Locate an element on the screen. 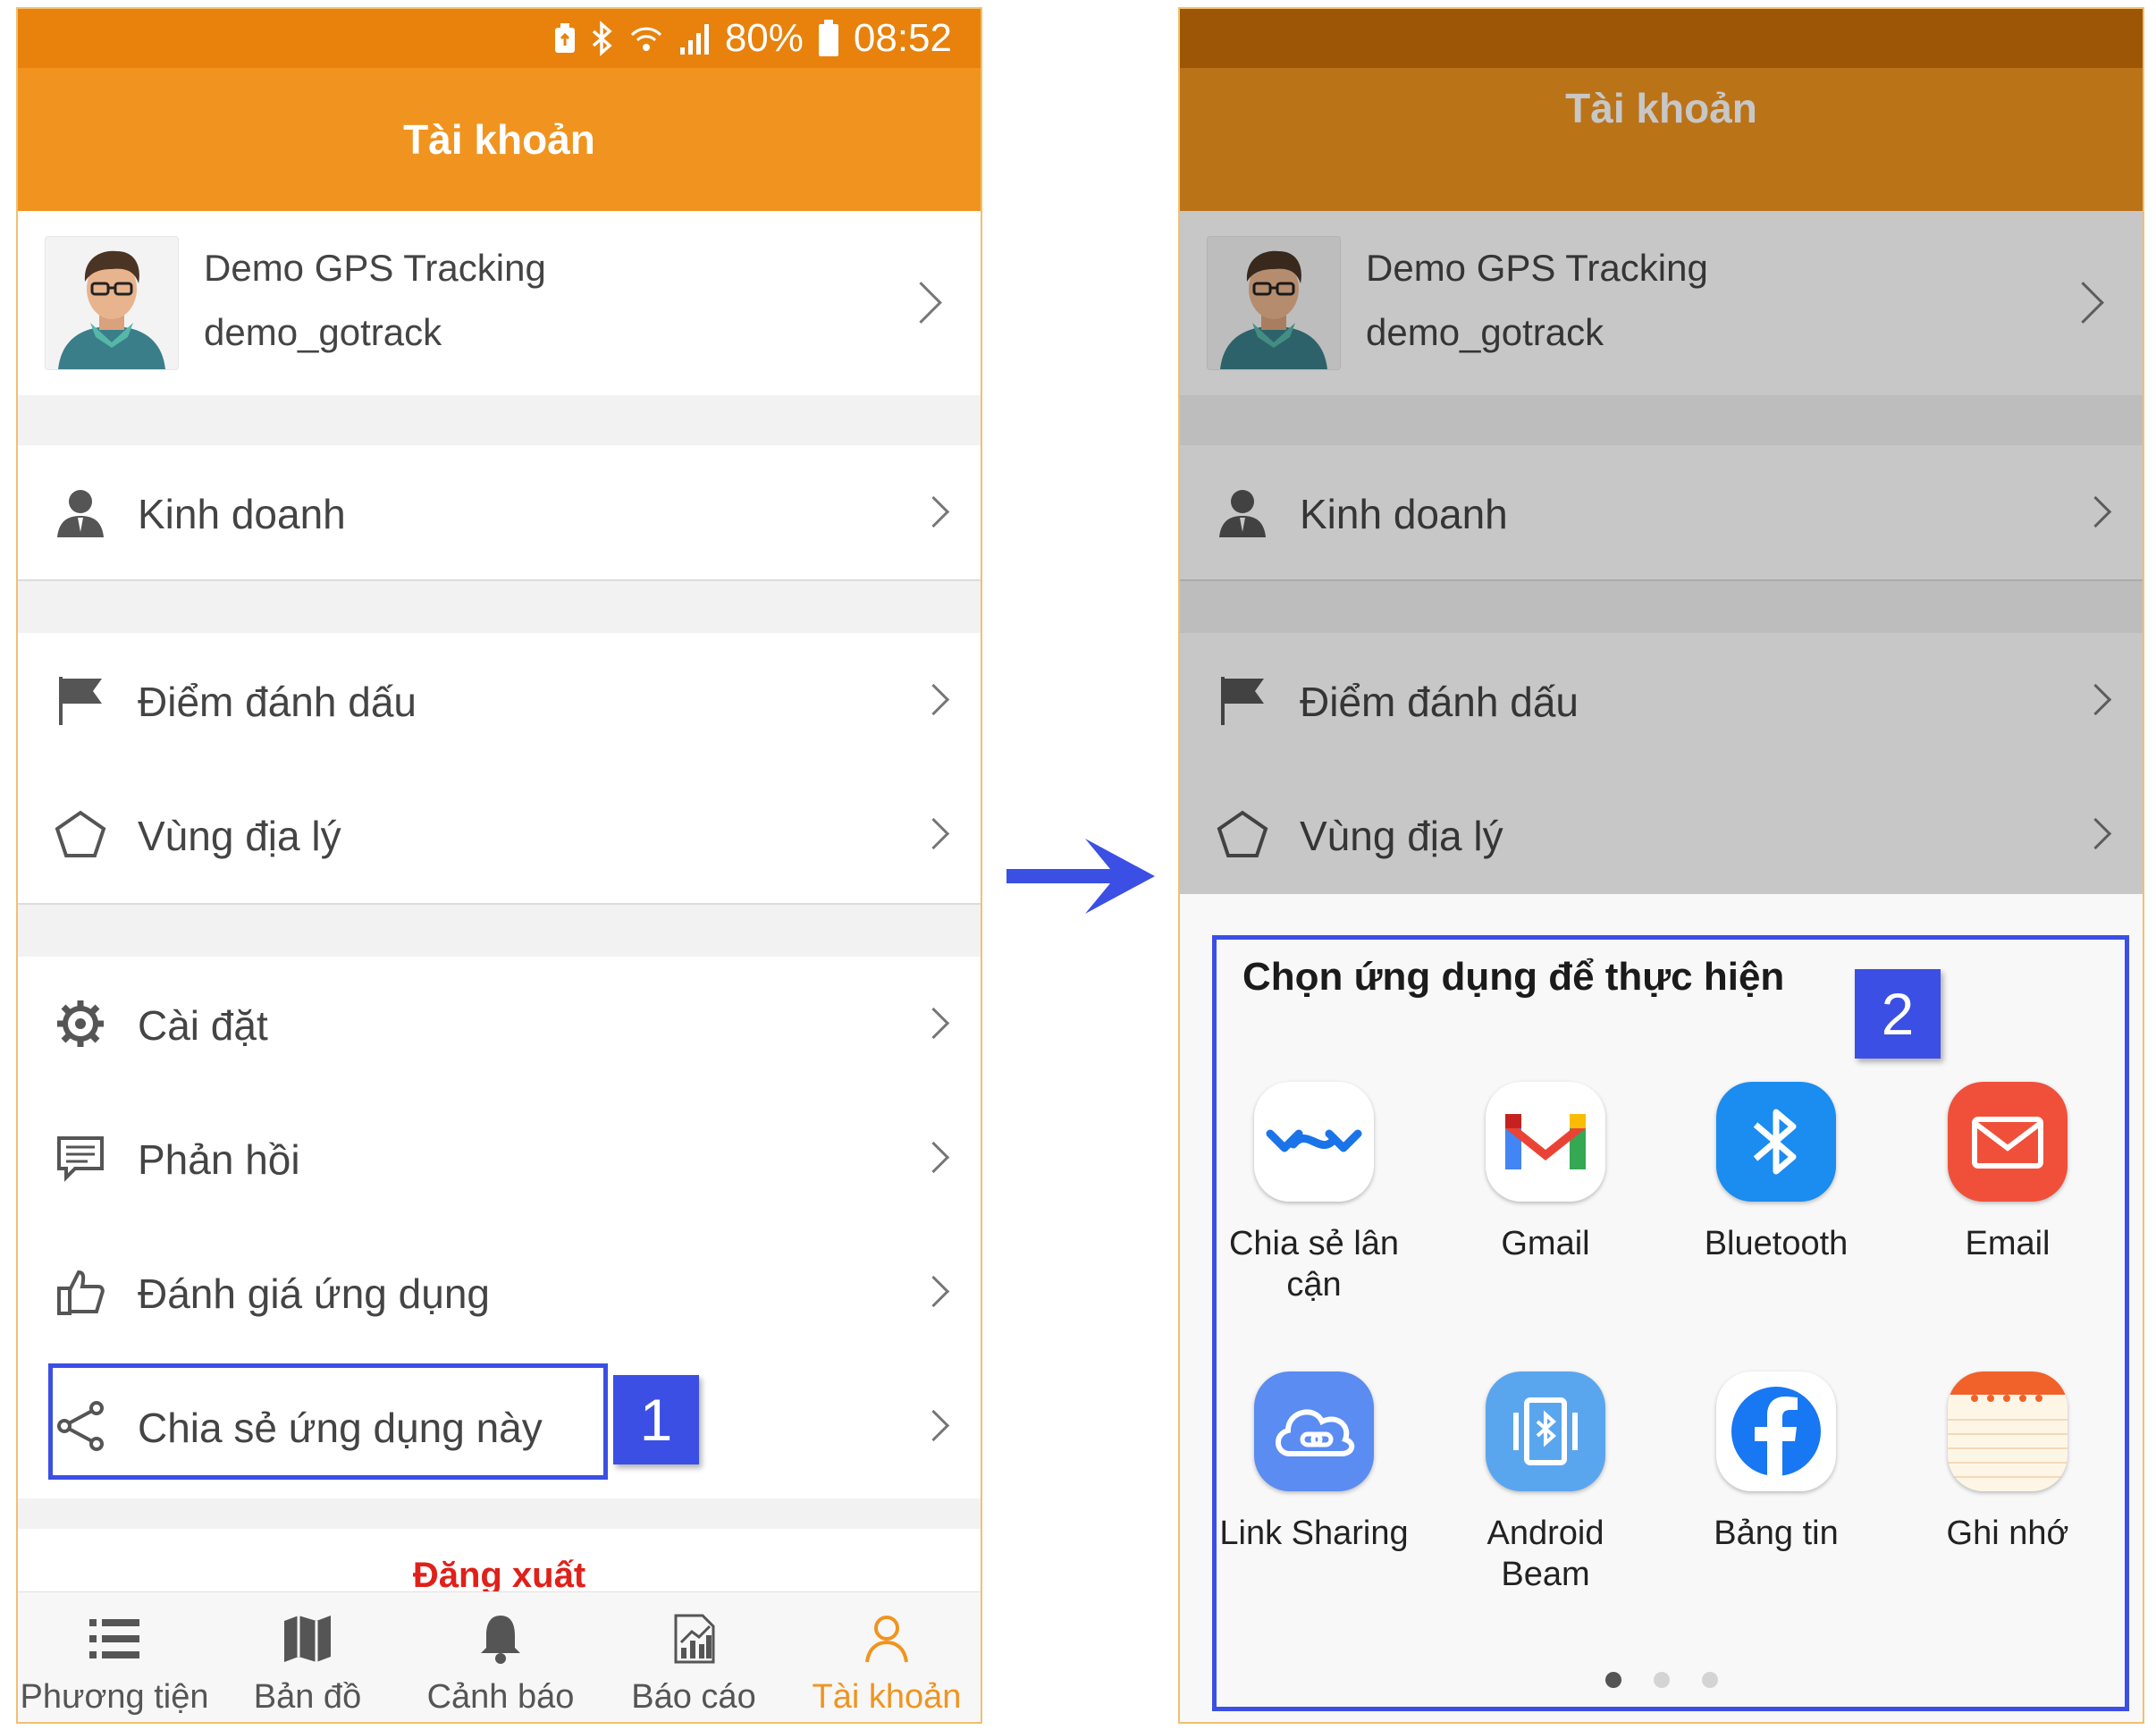  step-badge-1: 1 is located at coordinates (656, 1420).